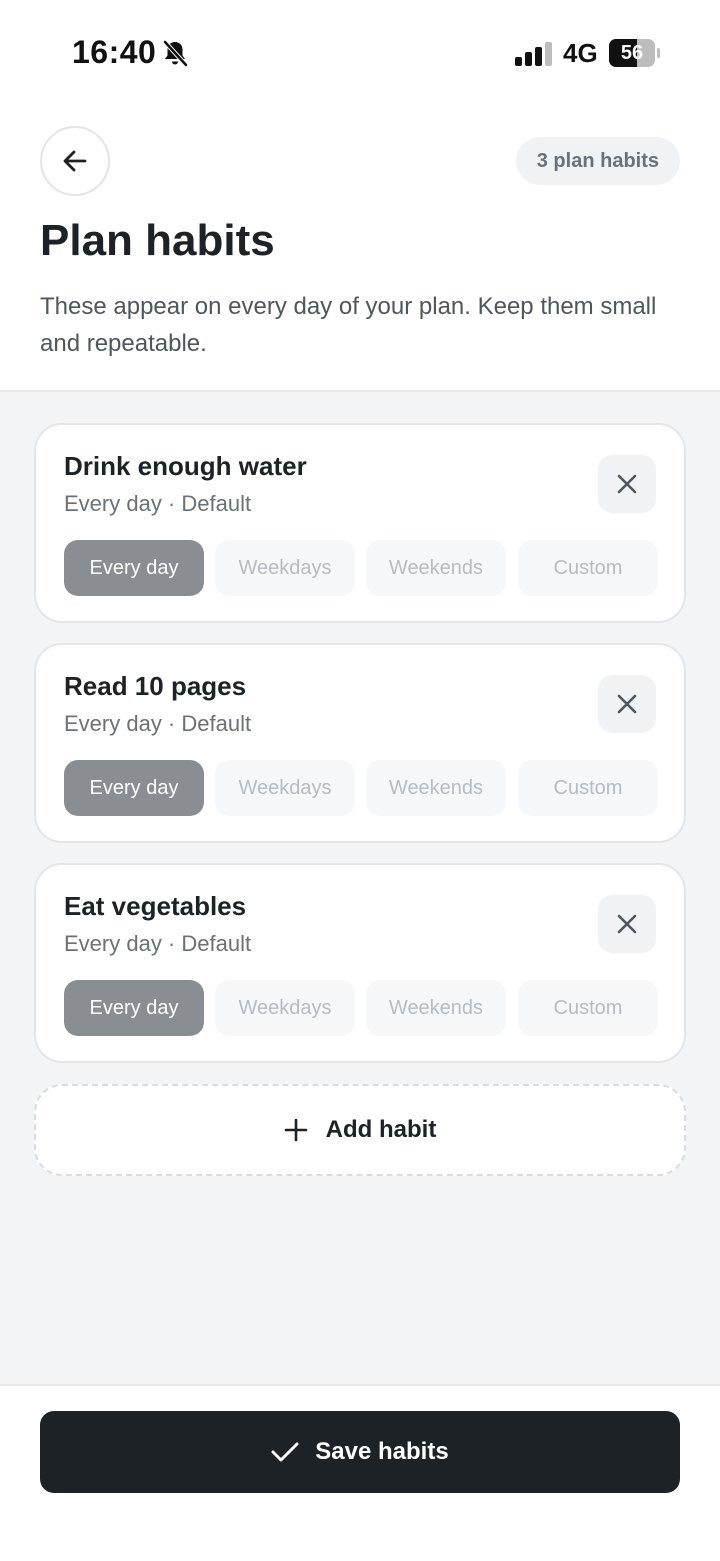 The image size is (720, 1561). I want to click on add-habit-label: Add habit, so click(381, 1129).